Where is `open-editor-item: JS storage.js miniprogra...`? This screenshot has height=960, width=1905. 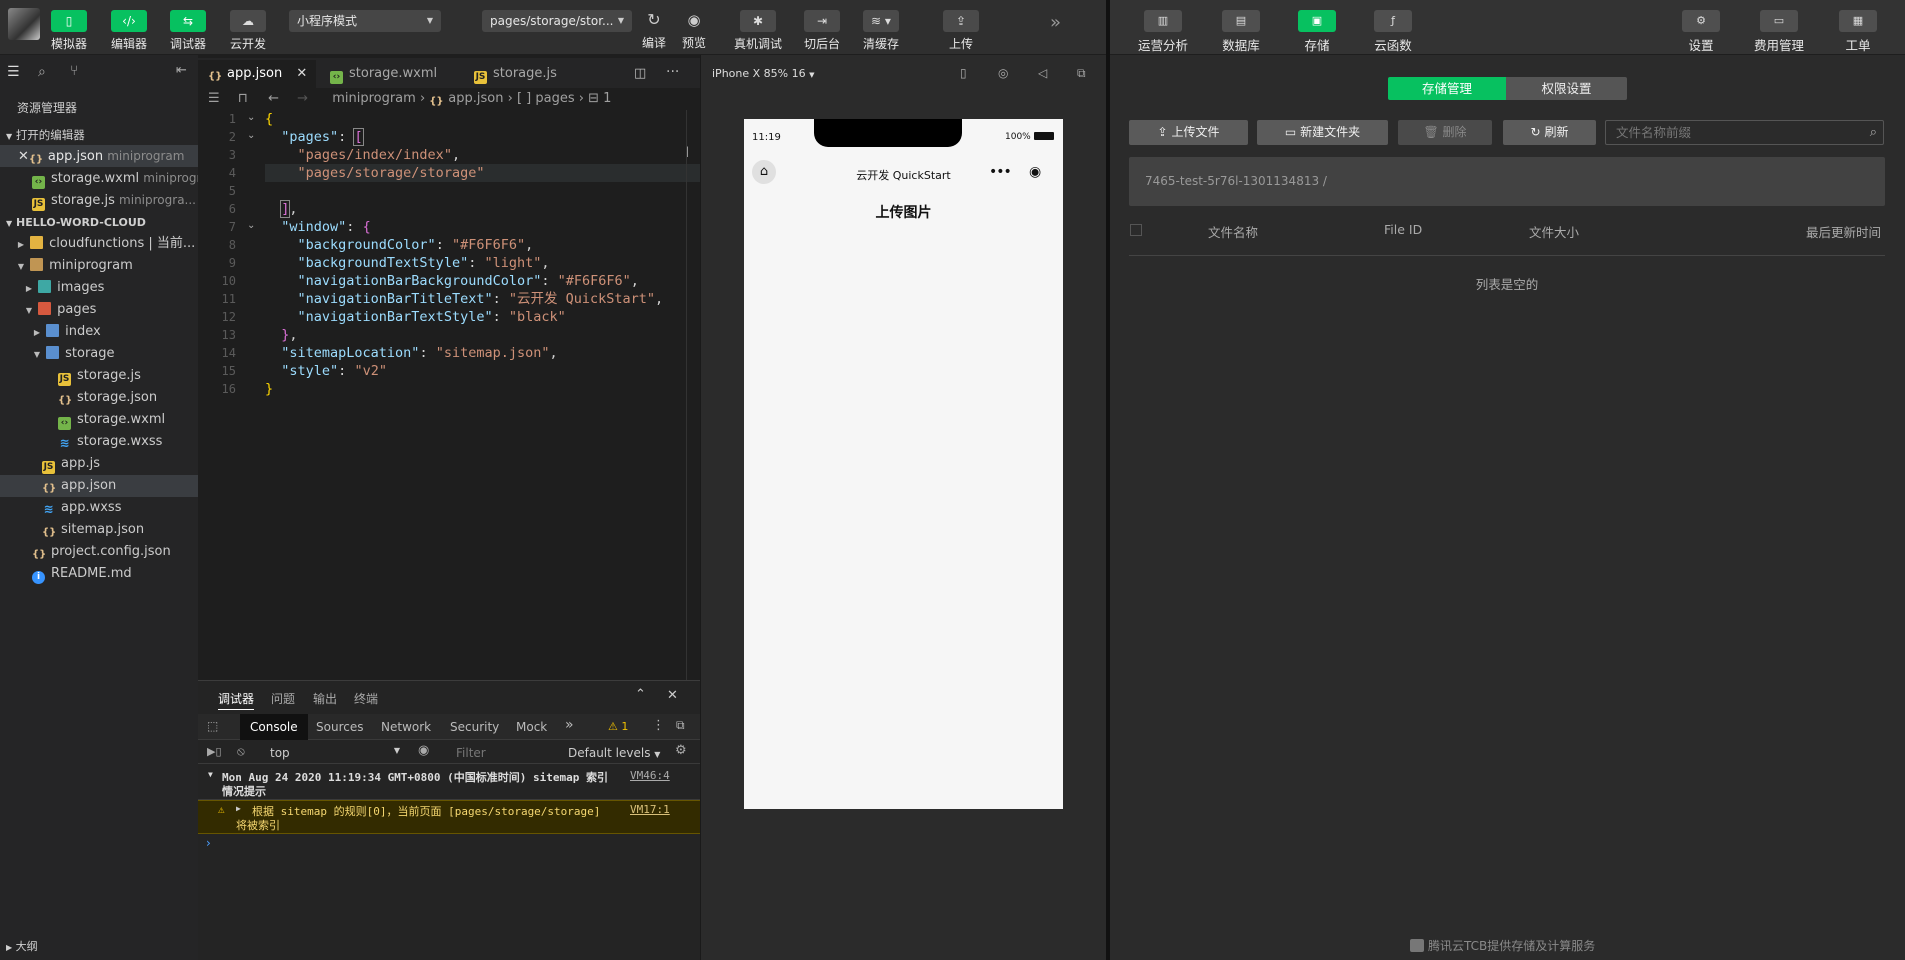
open-editor-item: JS storage.js miniprogra... is located at coordinates (99, 200).